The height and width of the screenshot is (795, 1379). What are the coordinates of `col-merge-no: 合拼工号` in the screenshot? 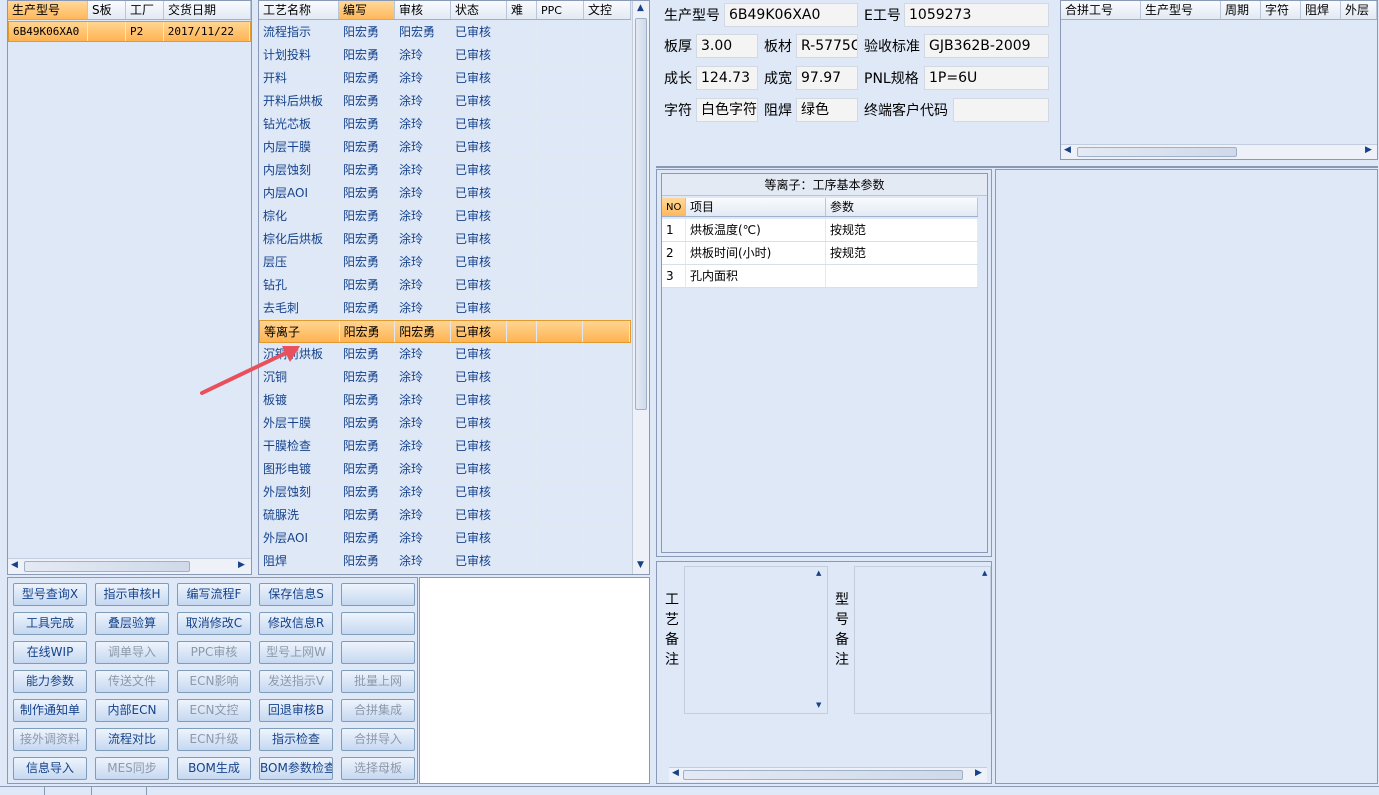 It's located at (1101, 10).